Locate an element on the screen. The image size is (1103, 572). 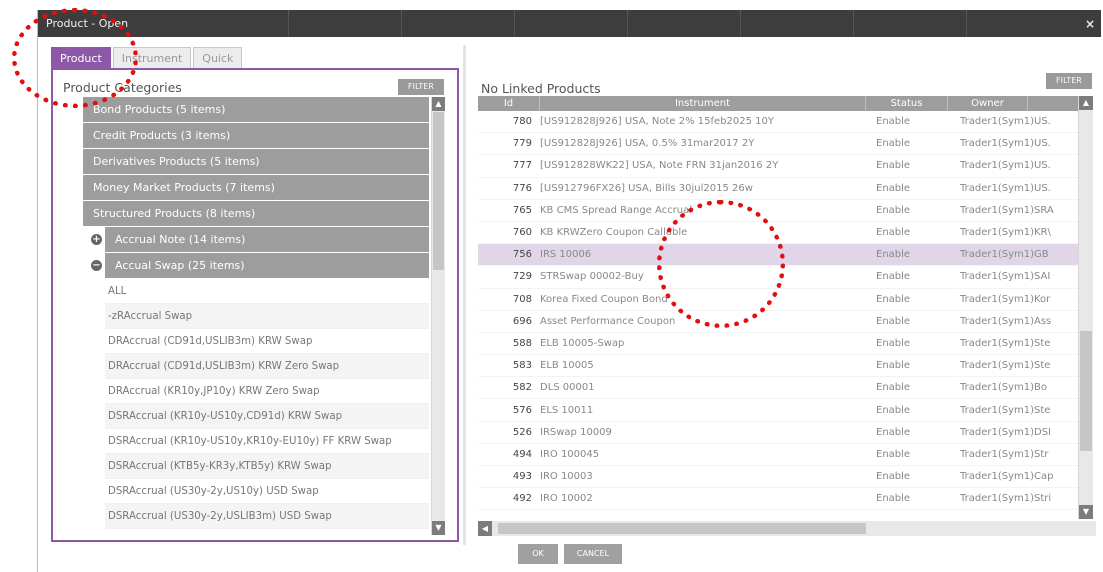
category-row: +Money Market Products (7 items) is located at coordinates (256, 187).